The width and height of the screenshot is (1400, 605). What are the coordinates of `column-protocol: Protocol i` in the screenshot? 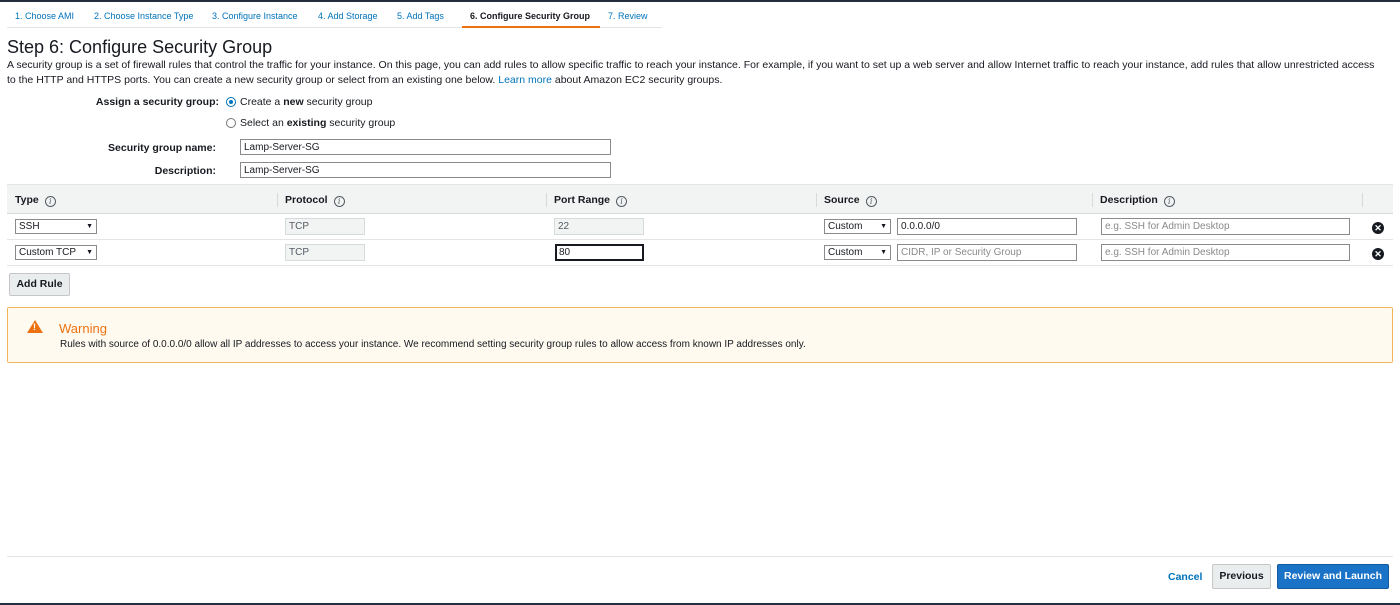 It's located at (412, 200).